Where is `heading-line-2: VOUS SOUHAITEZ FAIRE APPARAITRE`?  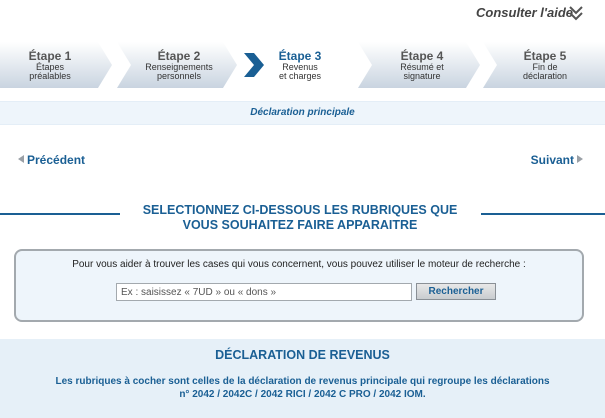
heading-line-2: VOUS SOUHAITEZ FAIRE APPARAITRE is located at coordinates (300, 225).